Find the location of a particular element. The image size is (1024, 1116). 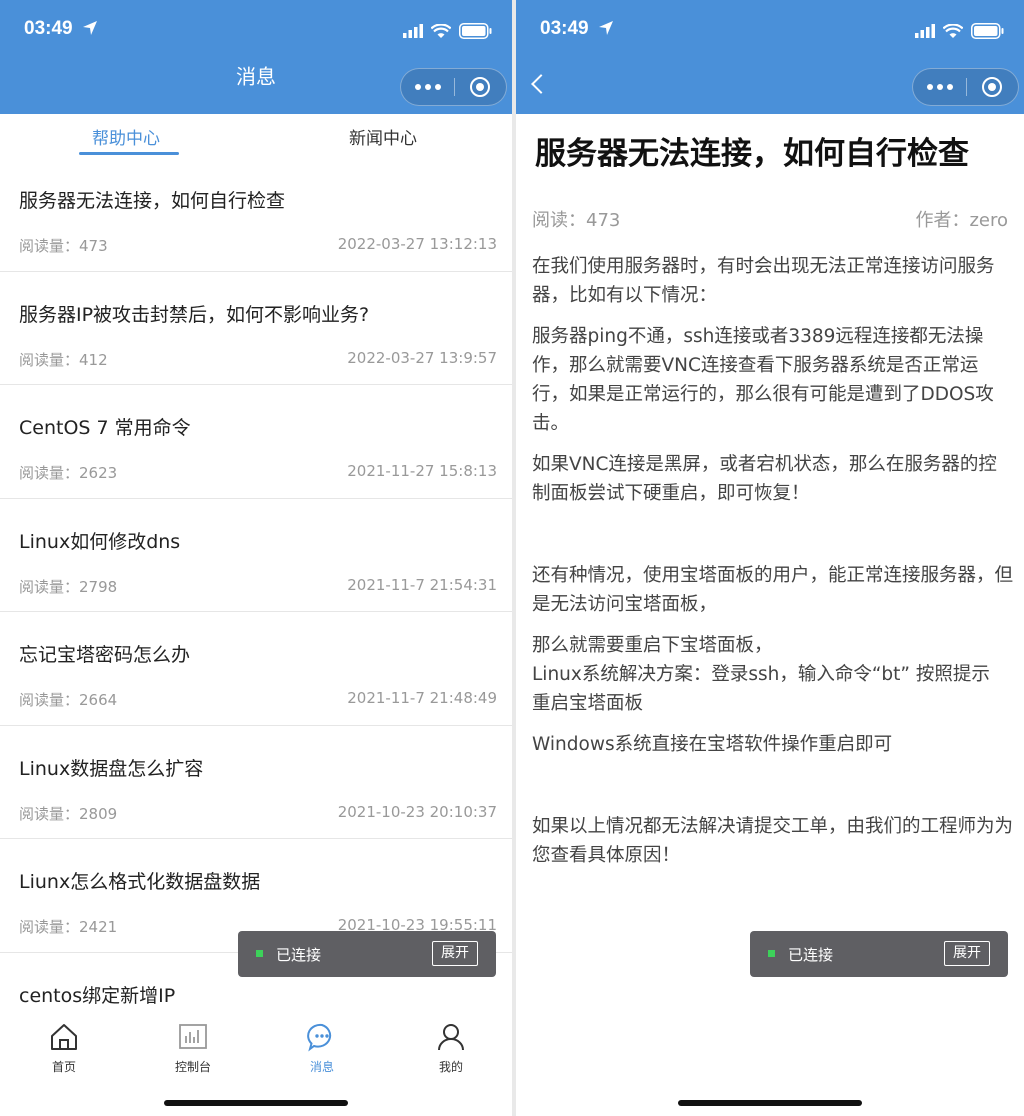

tab-home: 首页 is located at coordinates (64, 1048).